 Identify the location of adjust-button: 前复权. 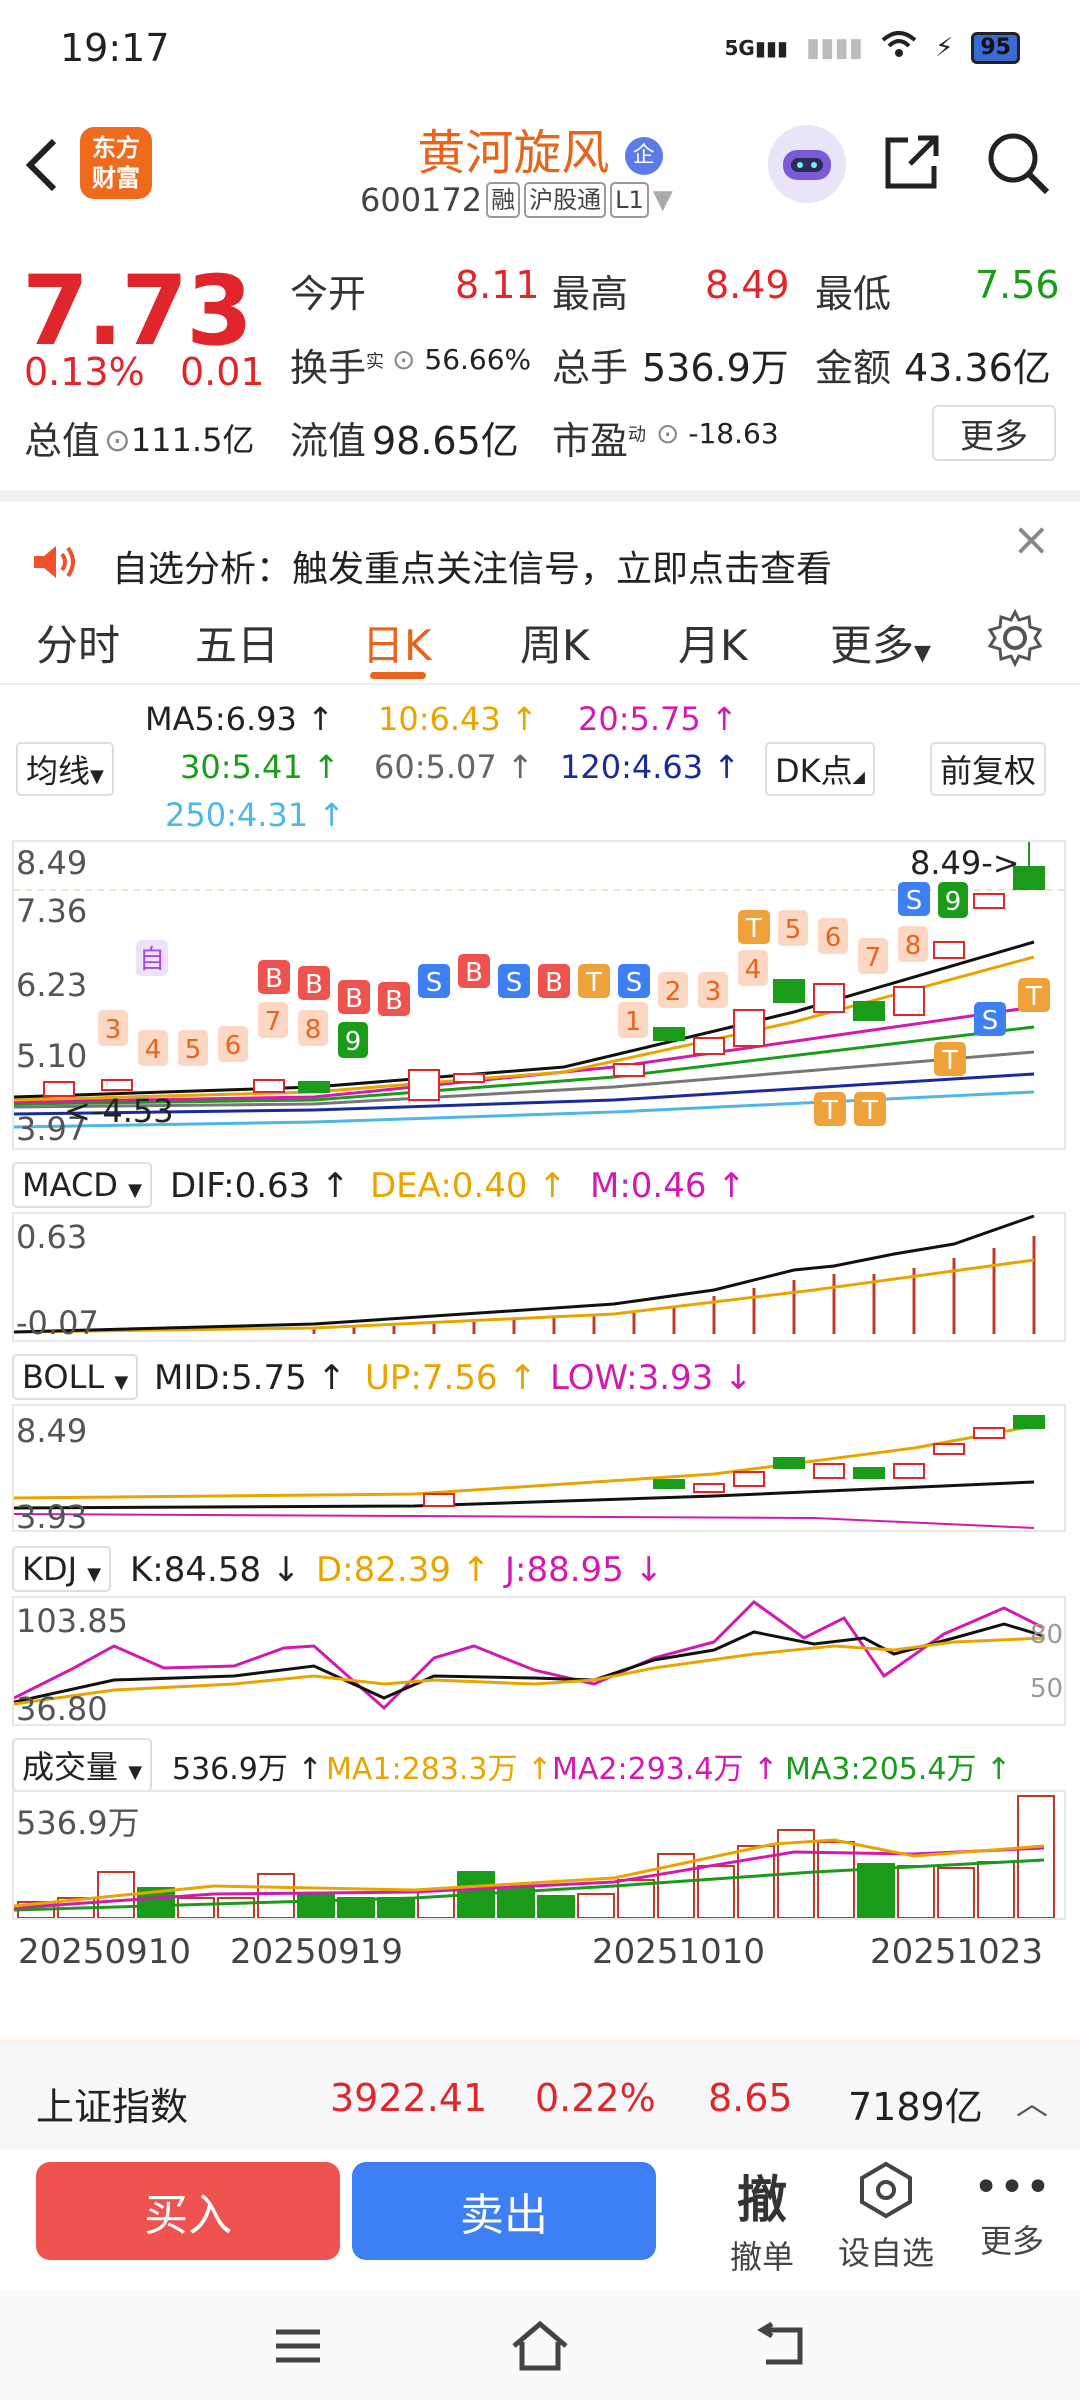
(988, 769).